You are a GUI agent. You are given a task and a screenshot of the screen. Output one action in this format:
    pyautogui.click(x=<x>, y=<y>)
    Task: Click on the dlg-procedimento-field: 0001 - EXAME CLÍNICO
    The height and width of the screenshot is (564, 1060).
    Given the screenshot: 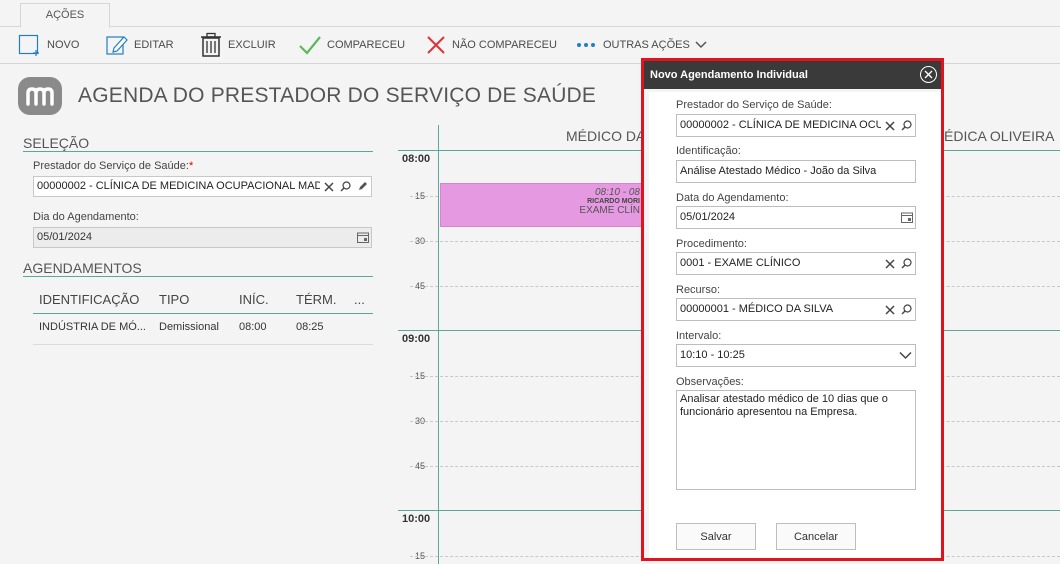 What is the action you would take?
    pyautogui.click(x=796, y=263)
    